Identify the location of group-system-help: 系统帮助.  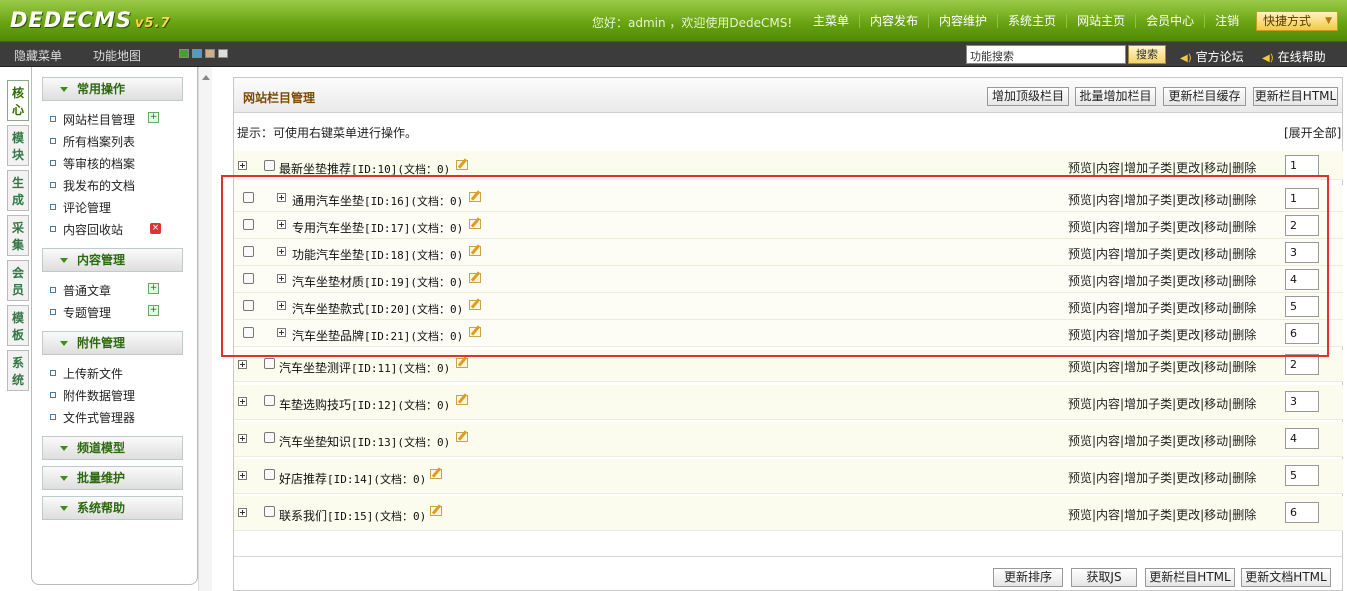
(112, 508).